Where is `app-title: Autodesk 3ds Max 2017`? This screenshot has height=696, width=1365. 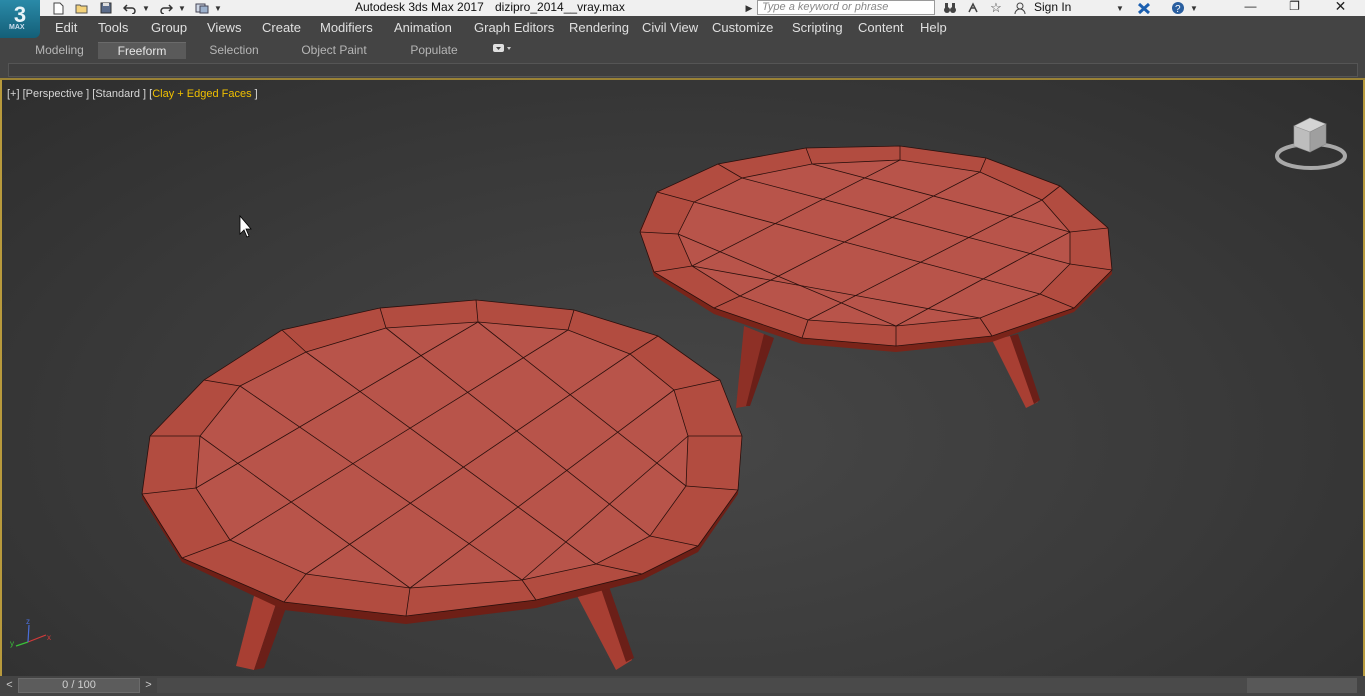
app-title: Autodesk 3ds Max 2017 is located at coordinates (419, 7).